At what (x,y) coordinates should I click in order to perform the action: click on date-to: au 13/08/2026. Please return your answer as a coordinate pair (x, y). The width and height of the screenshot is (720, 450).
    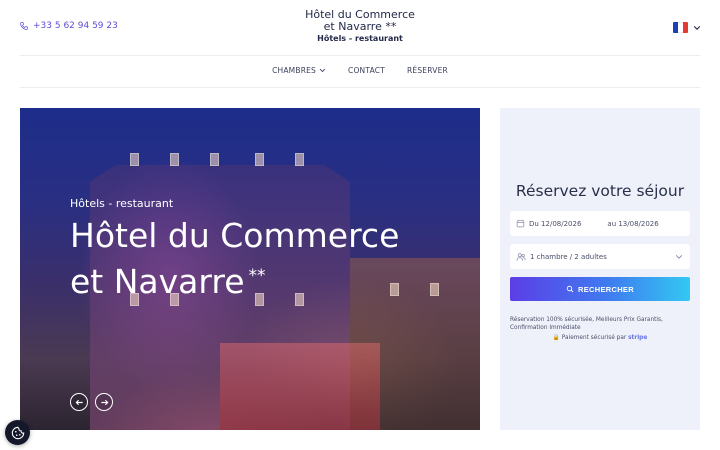
    Looking at the image, I should click on (633, 223).